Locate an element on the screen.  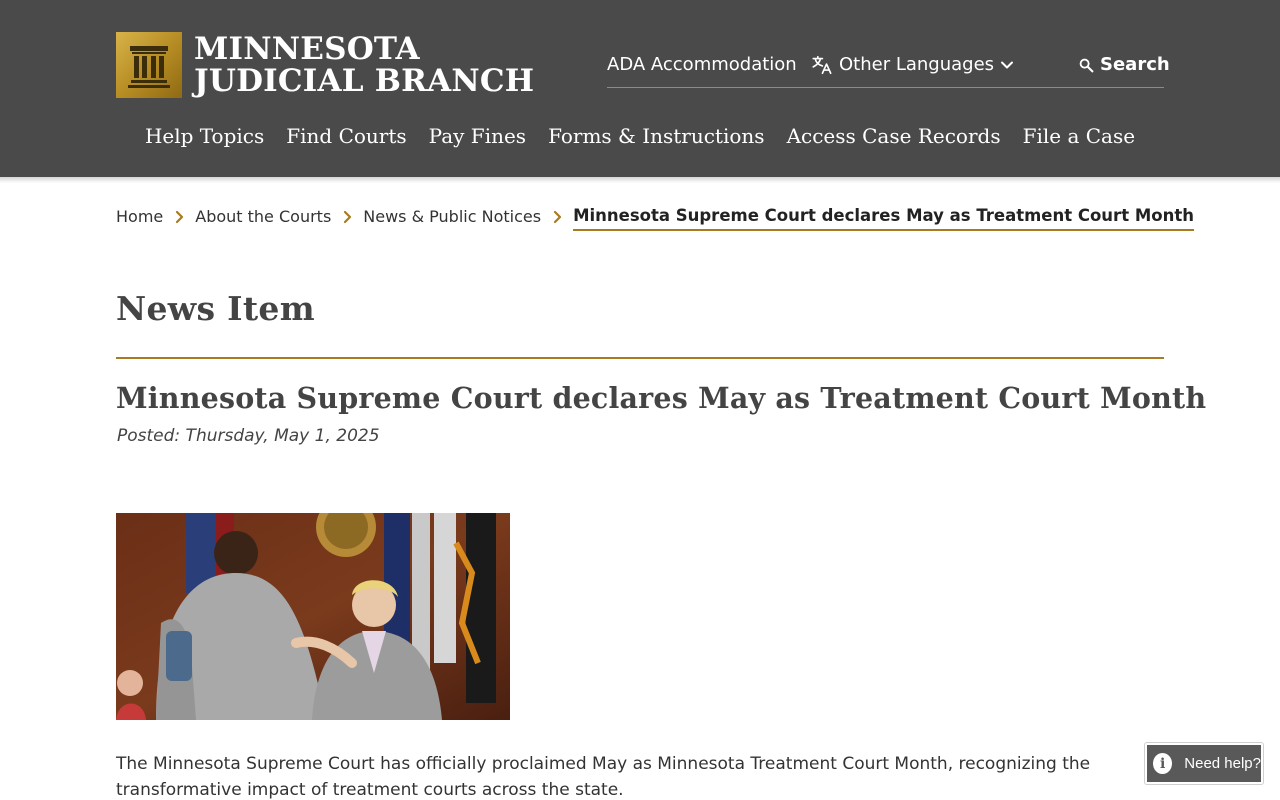
article-posted-date: Posted: Thursday, May 1, 2025 is located at coordinates (248, 436).